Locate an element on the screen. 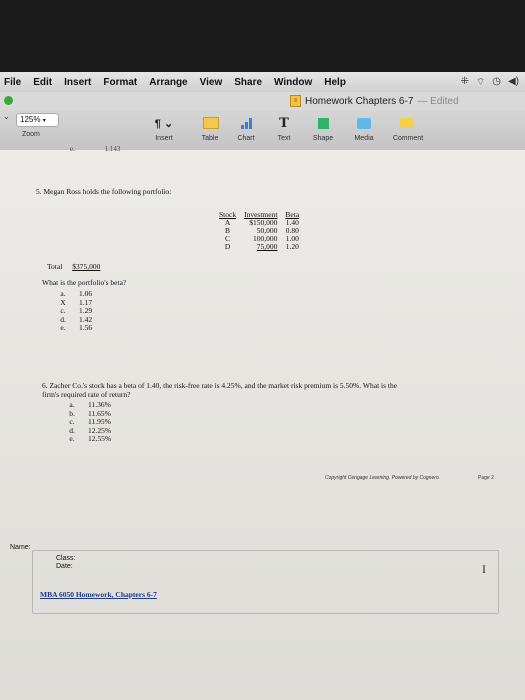  shape-button is located at coordinates (323, 123).